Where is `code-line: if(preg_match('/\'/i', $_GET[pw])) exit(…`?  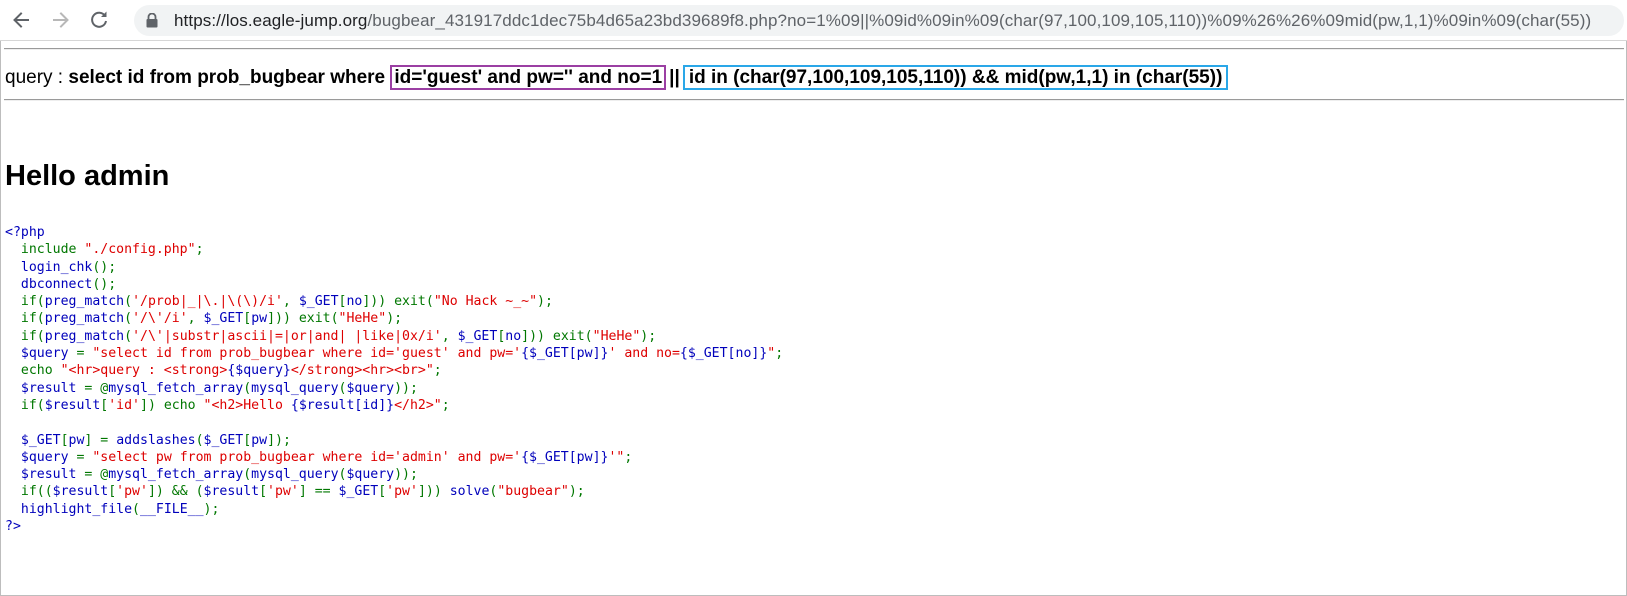 code-line: if(preg_match('/\'/i', $_GET[pw])) exit(… is located at coordinates (394, 318).